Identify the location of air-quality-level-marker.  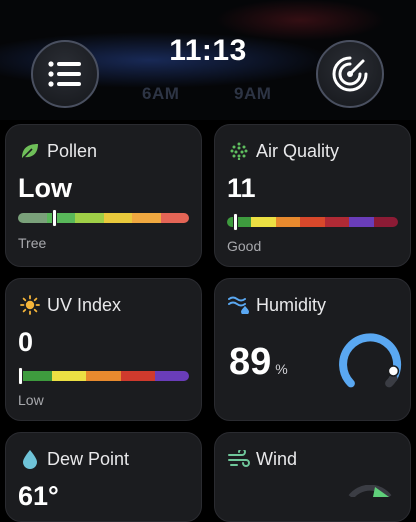
(235, 222).